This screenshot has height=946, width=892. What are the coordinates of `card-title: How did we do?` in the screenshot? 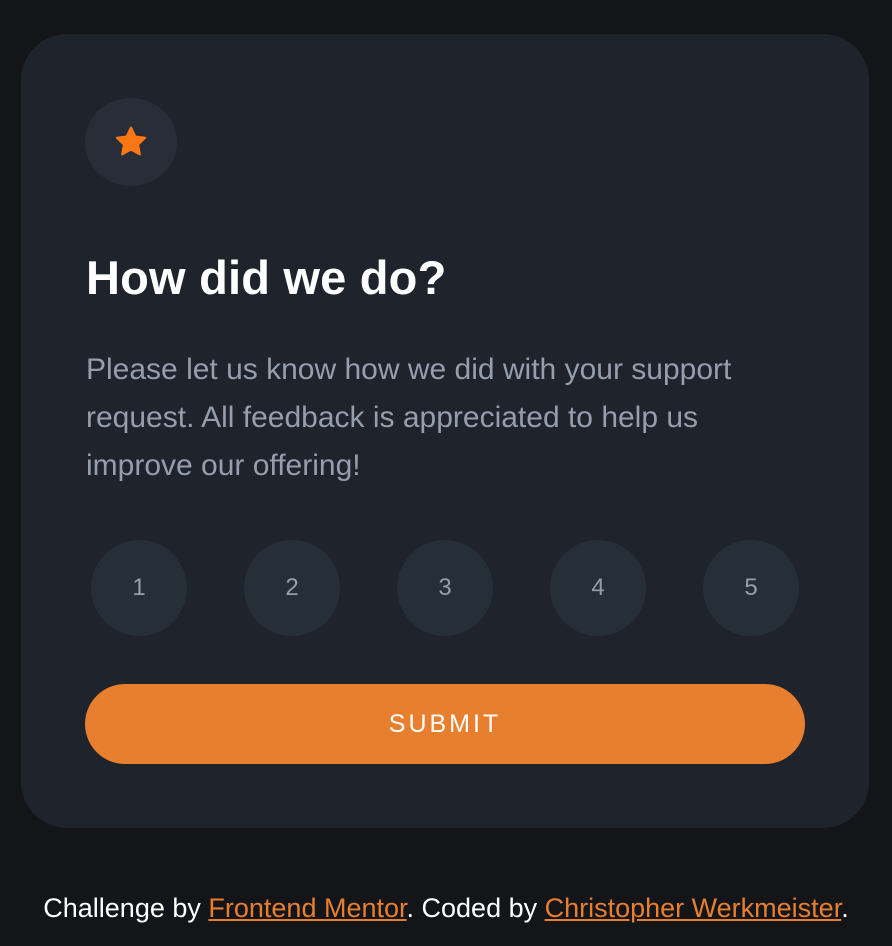 It's located at (266, 277).